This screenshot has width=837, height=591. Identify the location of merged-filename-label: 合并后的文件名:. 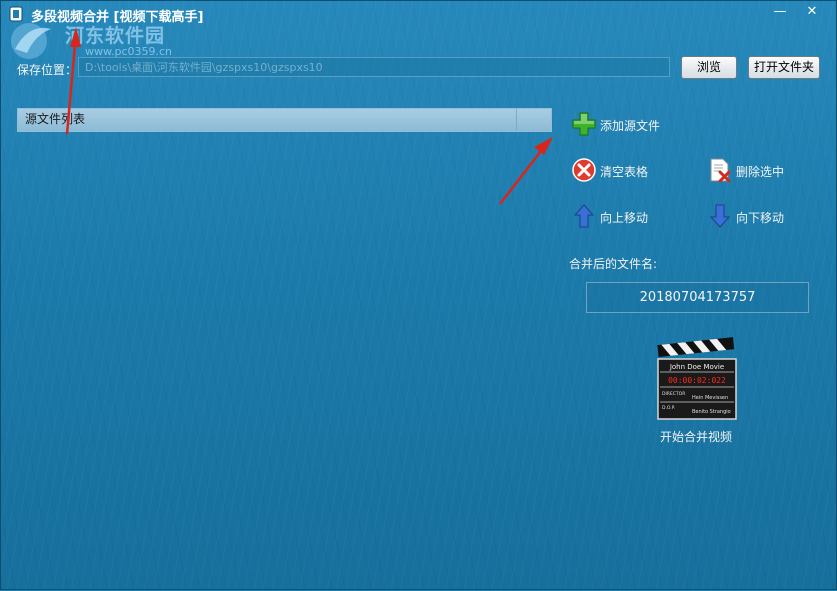
(613, 264).